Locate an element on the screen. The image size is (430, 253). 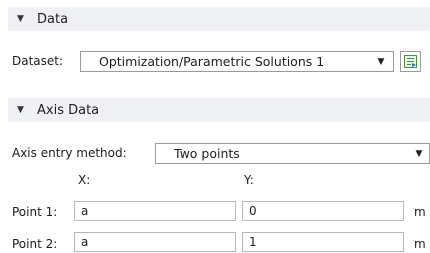
point-2-unit: m is located at coordinates (420, 244).